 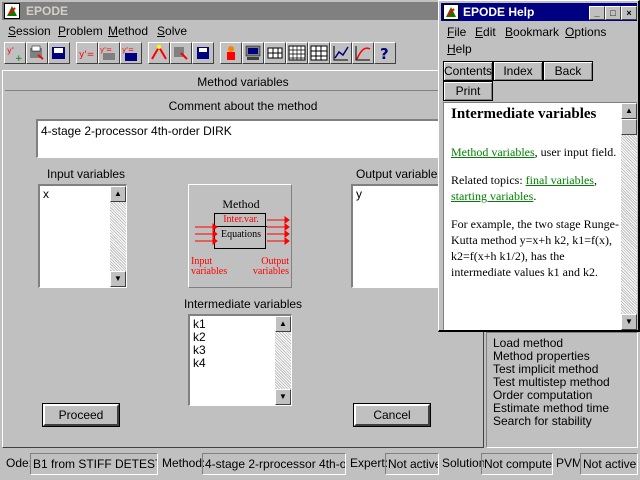 I want to click on help-contents-button: Contents, so click(x=468, y=71).